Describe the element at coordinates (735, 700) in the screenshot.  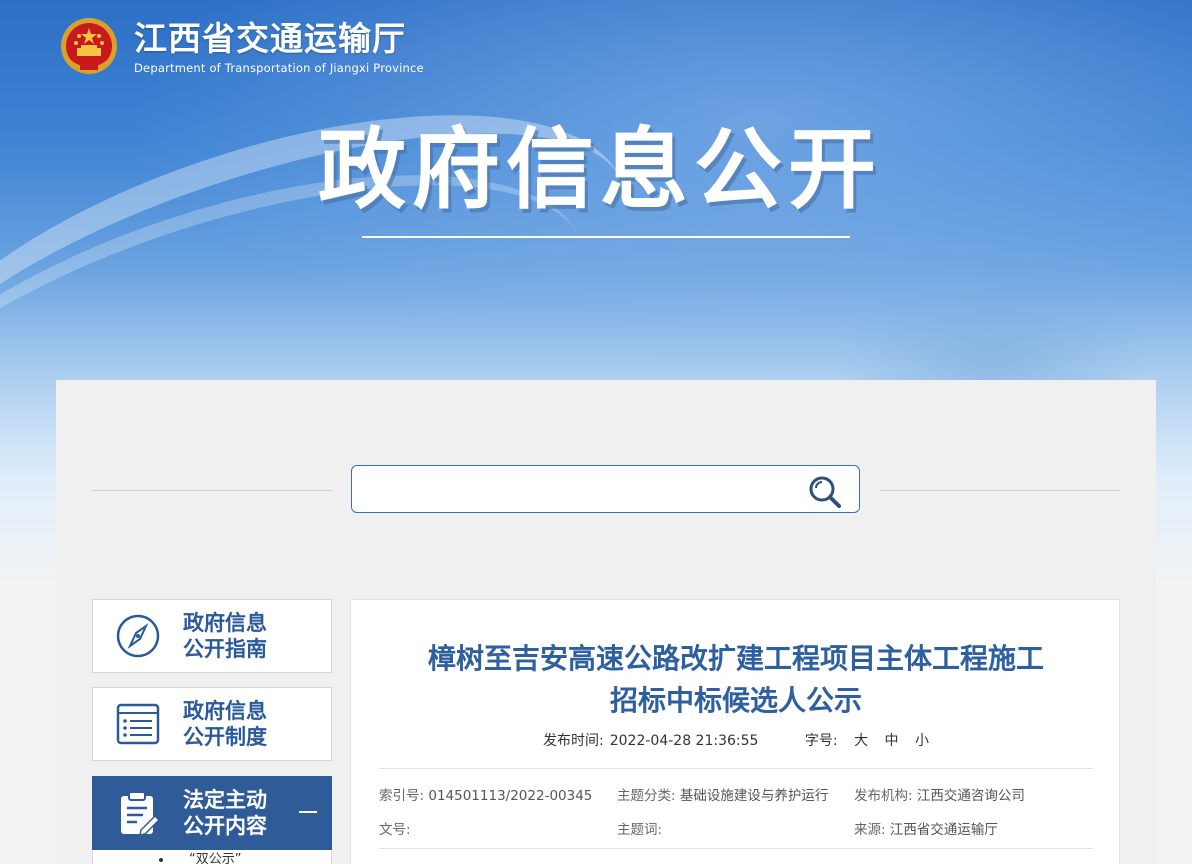
I see `article-title-line2: 招标中标候选人公示` at that location.